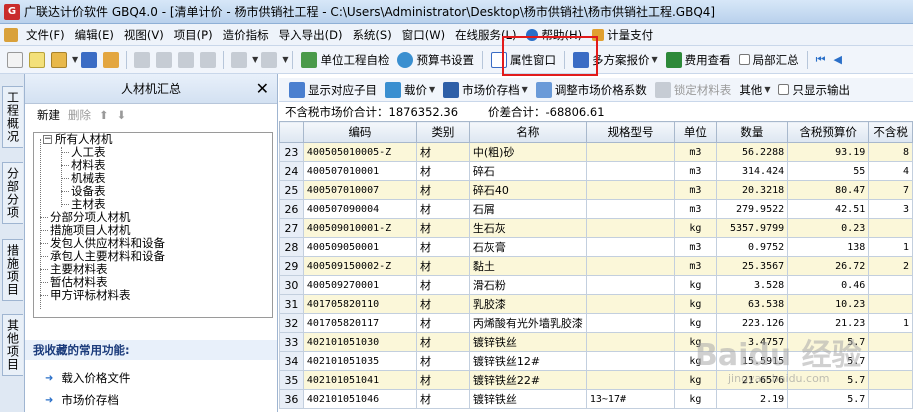  Describe the element at coordinates (311, 35) in the screenshot. I see `menu-import-export: 导入导出(D)` at that location.